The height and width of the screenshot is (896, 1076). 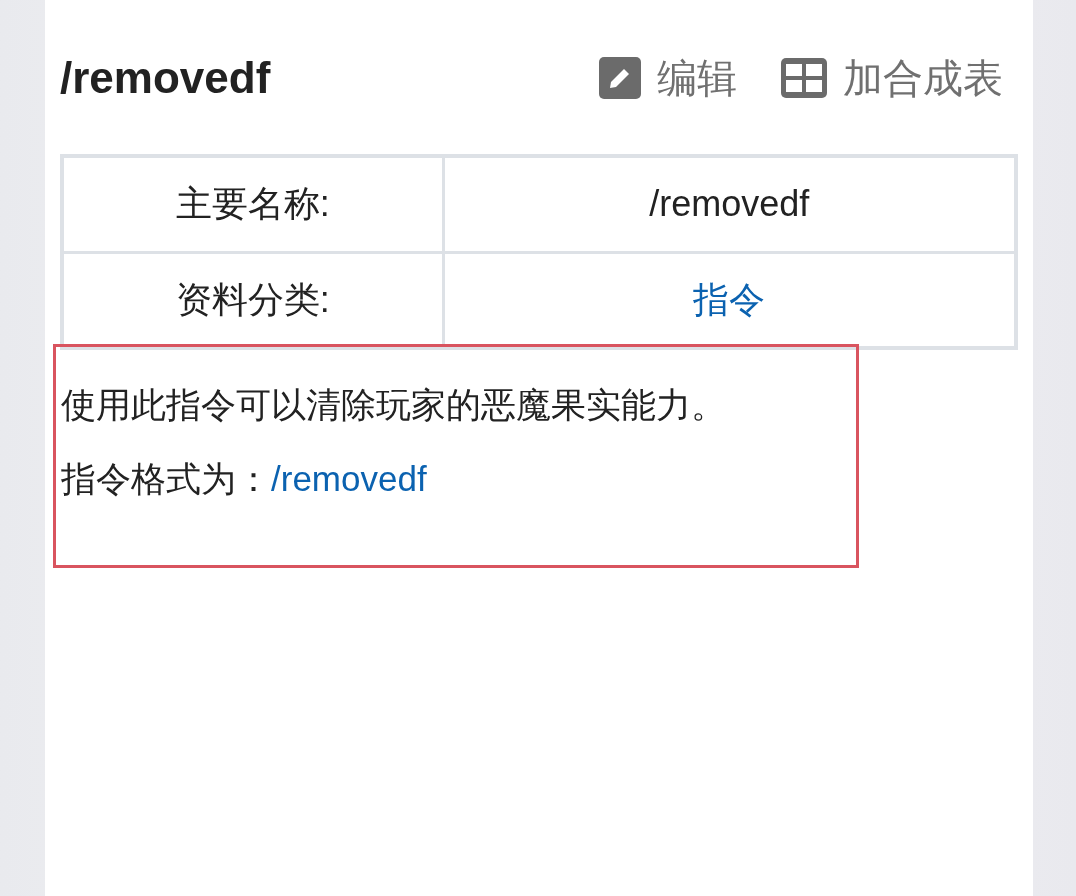 I want to click on description-text: 指令格式为：/removedf, so click(x=244, y=479).